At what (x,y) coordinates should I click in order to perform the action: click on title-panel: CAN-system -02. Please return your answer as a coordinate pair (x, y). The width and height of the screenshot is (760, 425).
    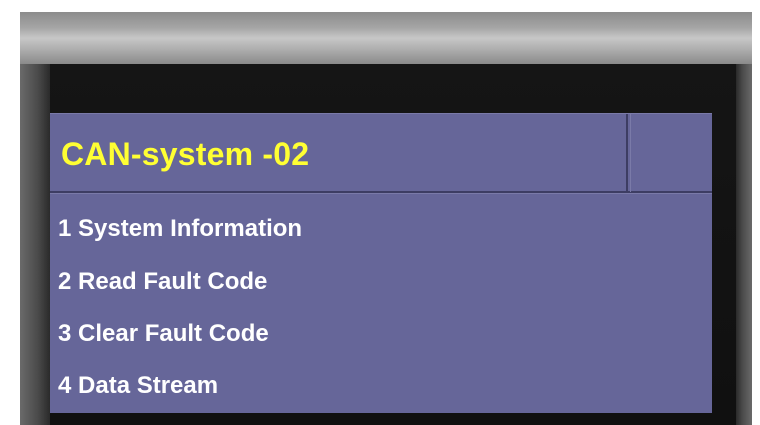
    Looking at the image, I should click on (339, 153).